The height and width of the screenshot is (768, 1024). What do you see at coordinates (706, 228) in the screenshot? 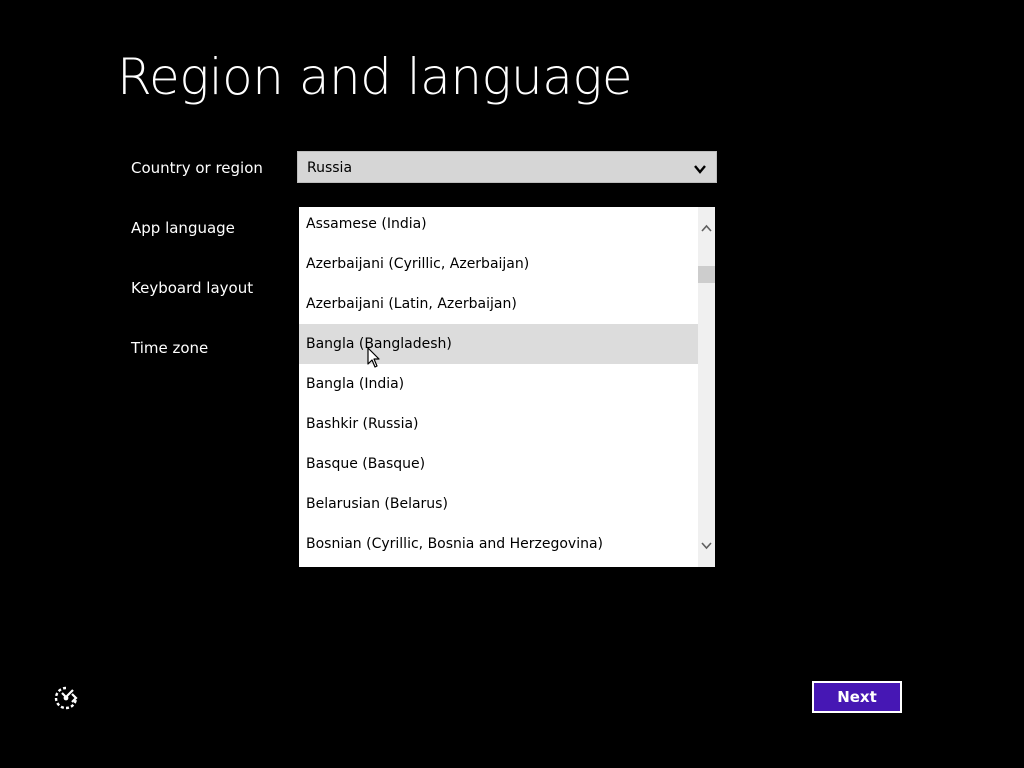
I see `scroll-up-icon` at bounding box center [706, 228].